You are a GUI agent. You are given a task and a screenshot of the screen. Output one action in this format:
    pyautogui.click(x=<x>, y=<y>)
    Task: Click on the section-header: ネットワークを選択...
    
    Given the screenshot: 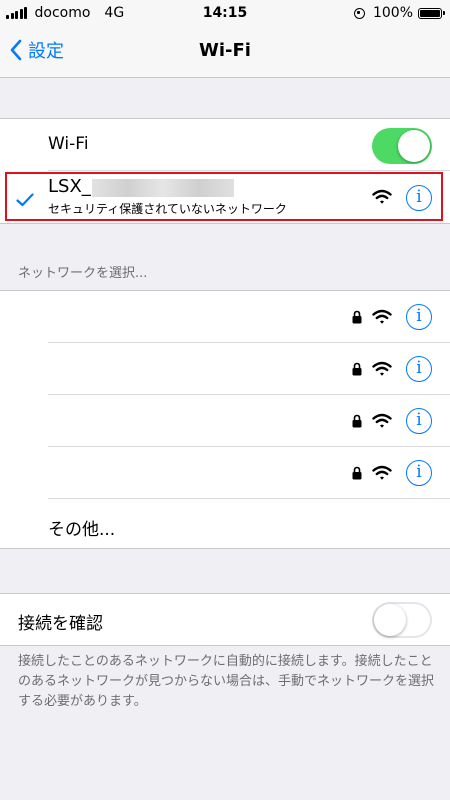 What is the action you would take?
    pyautogui.click(x=83, y=273)
    